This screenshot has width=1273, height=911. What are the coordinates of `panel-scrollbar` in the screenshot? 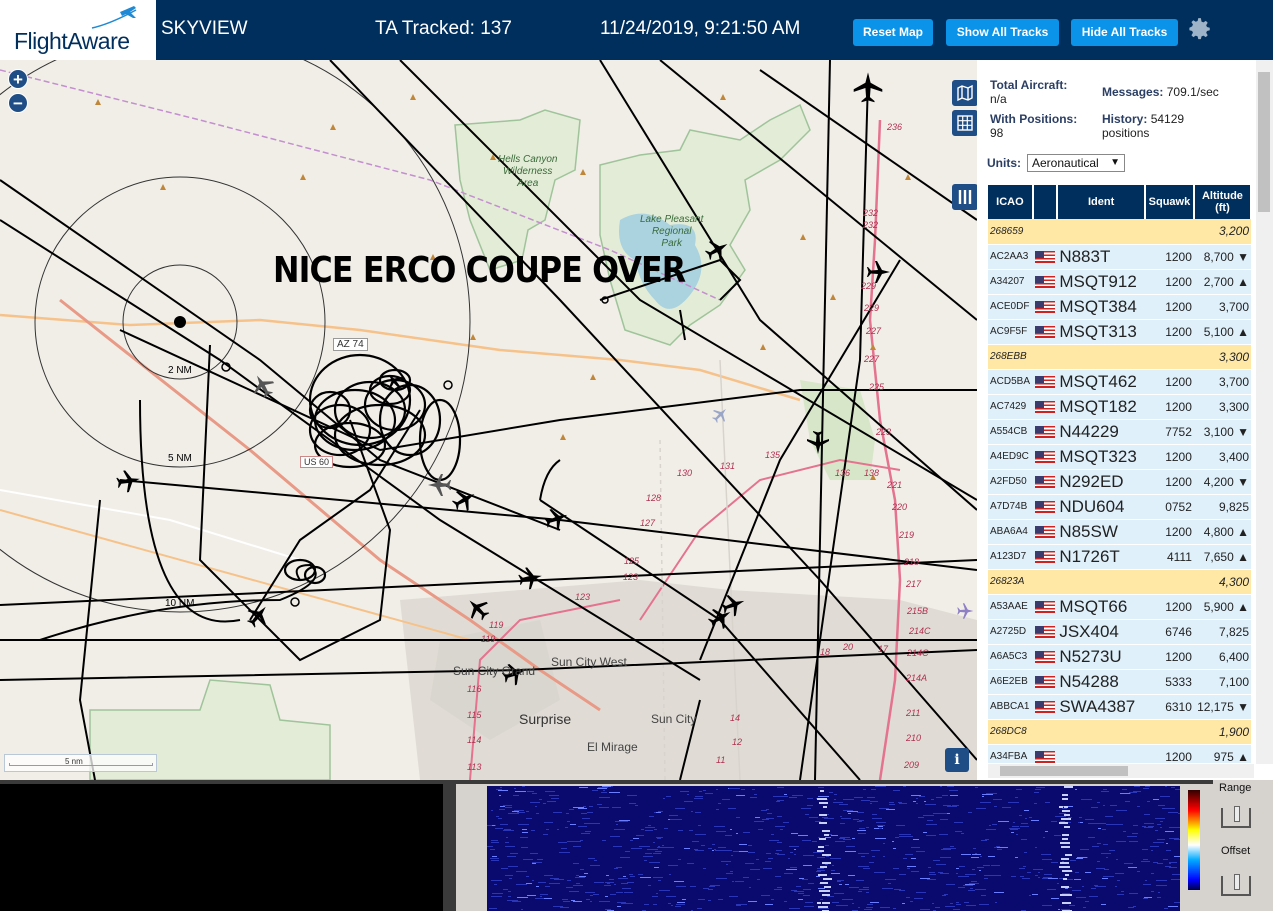 It's located at (1264, 412).